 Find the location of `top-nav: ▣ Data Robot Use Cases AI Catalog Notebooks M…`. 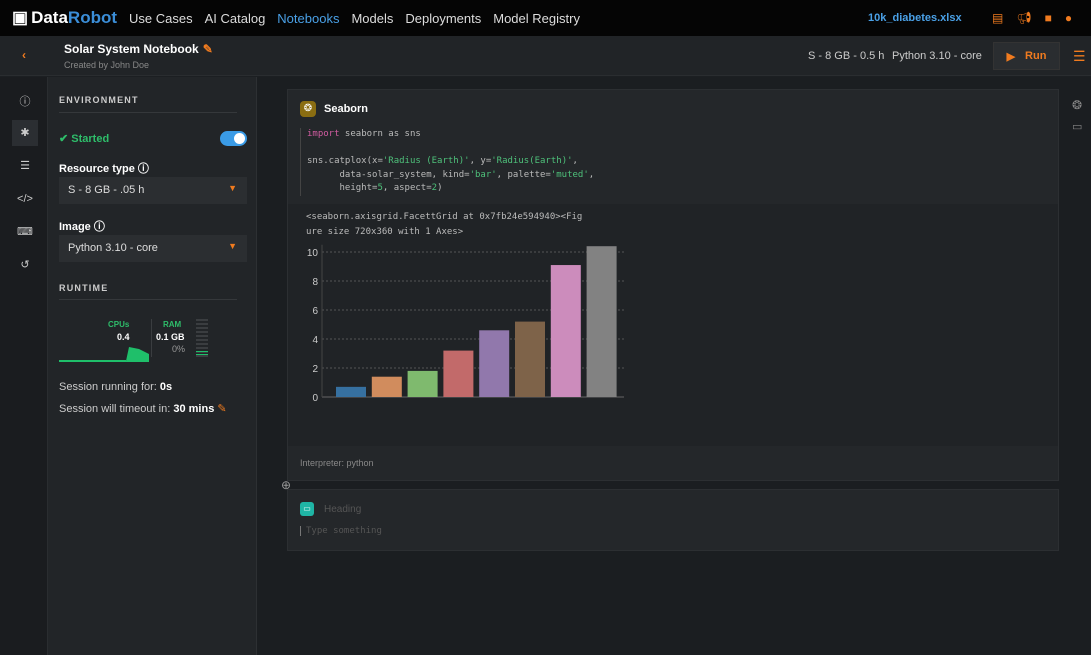

top-nav: ▣ Data Robot Use Cases AI Catalog Notebooks M… is located at coordinates (545, 18).